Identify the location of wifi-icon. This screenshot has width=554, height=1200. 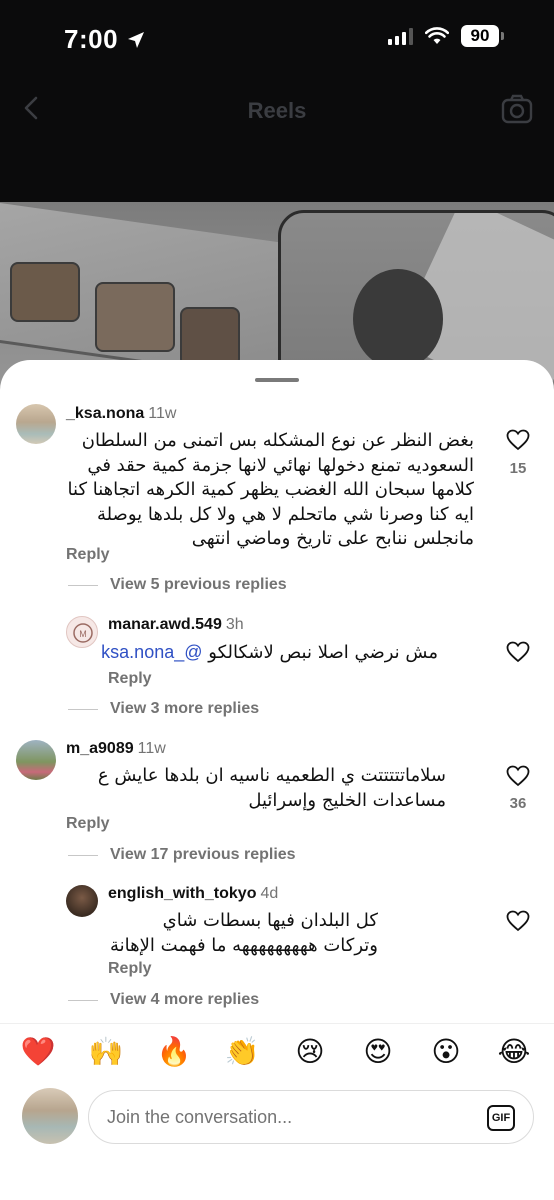
(437, 35).